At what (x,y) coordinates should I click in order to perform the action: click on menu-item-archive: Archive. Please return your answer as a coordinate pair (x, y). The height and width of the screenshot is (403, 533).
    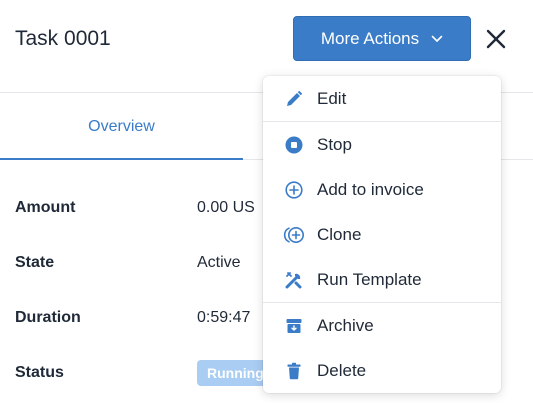
    Looking at the image, I should click on (382, 325).